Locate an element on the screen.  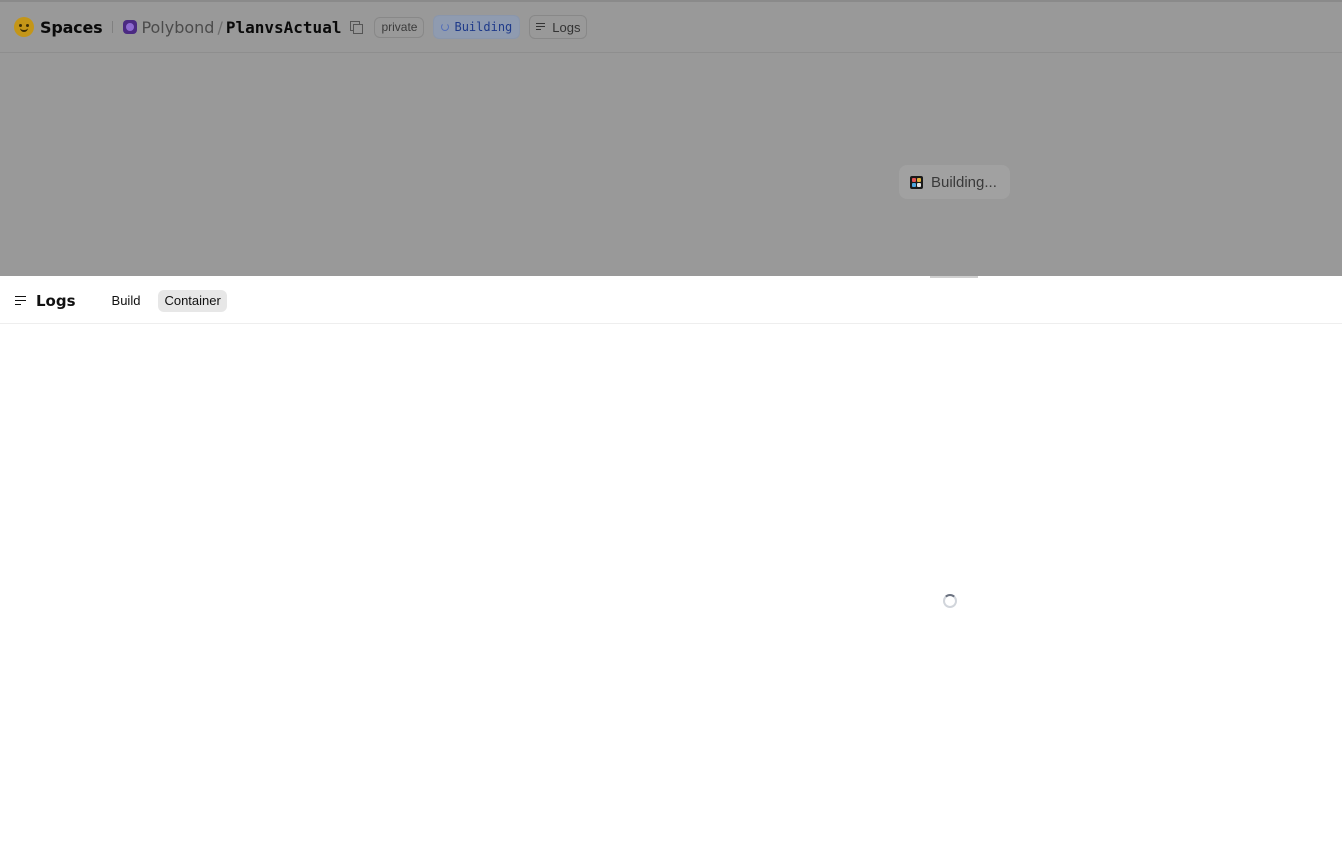
header-divider is located at coordinates (113, 27).